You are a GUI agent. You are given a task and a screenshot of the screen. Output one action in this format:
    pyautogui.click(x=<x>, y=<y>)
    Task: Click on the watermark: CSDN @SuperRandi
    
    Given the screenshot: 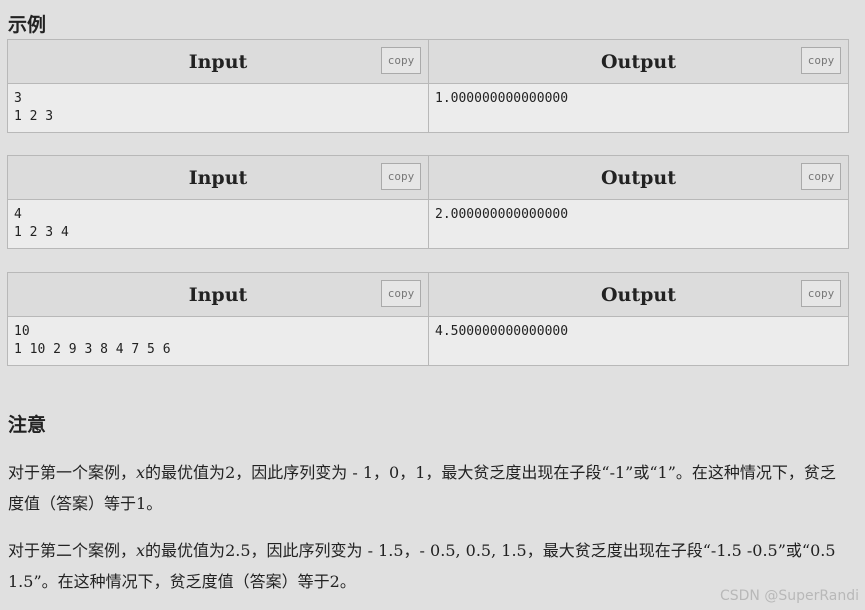 What is the action you would take?
    pyautogui.click(x=789, y=596)
    